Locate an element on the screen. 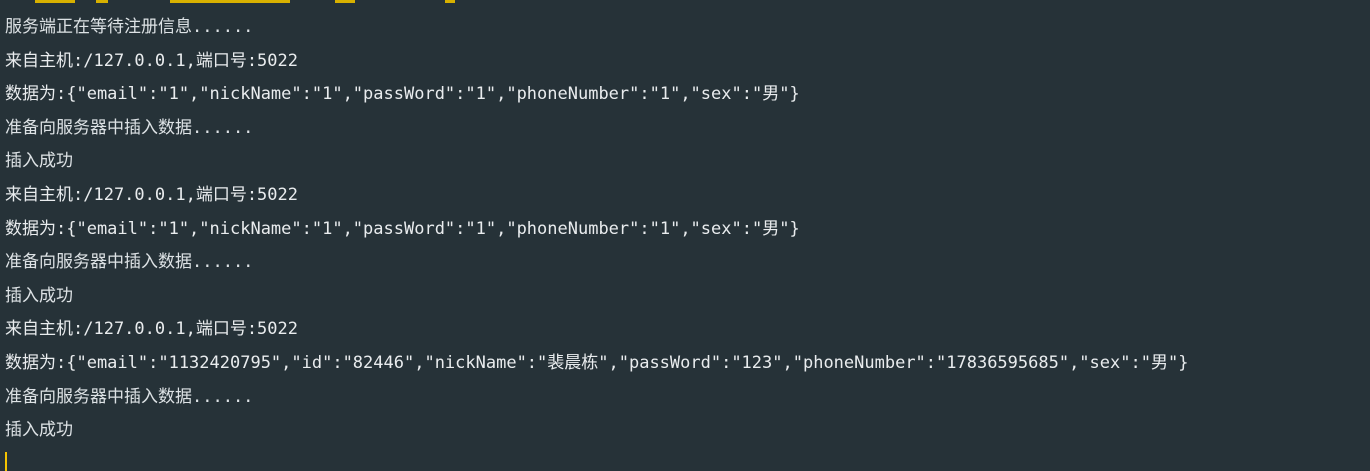 The width and height of the screenshot is (1370, 471). text-cursor is located at coordinates (6, 461).